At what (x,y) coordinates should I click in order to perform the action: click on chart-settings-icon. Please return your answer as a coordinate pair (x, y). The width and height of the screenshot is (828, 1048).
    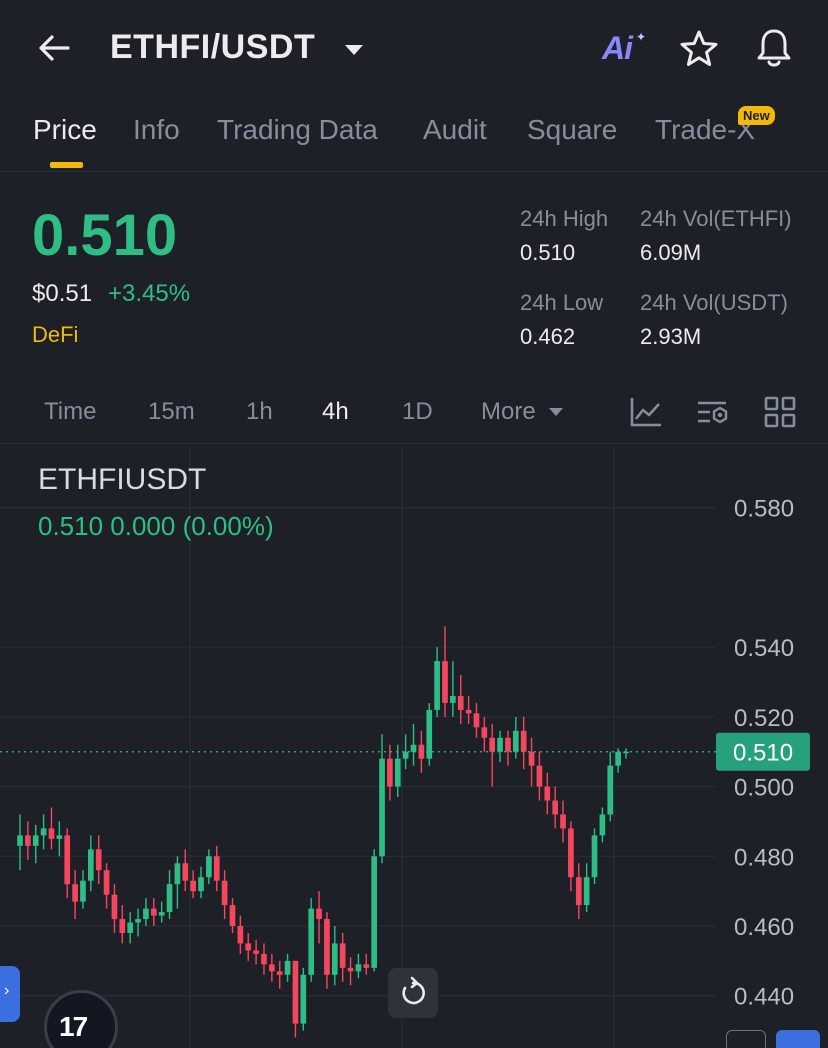
    Looking at the image, I should click on (712, 412).